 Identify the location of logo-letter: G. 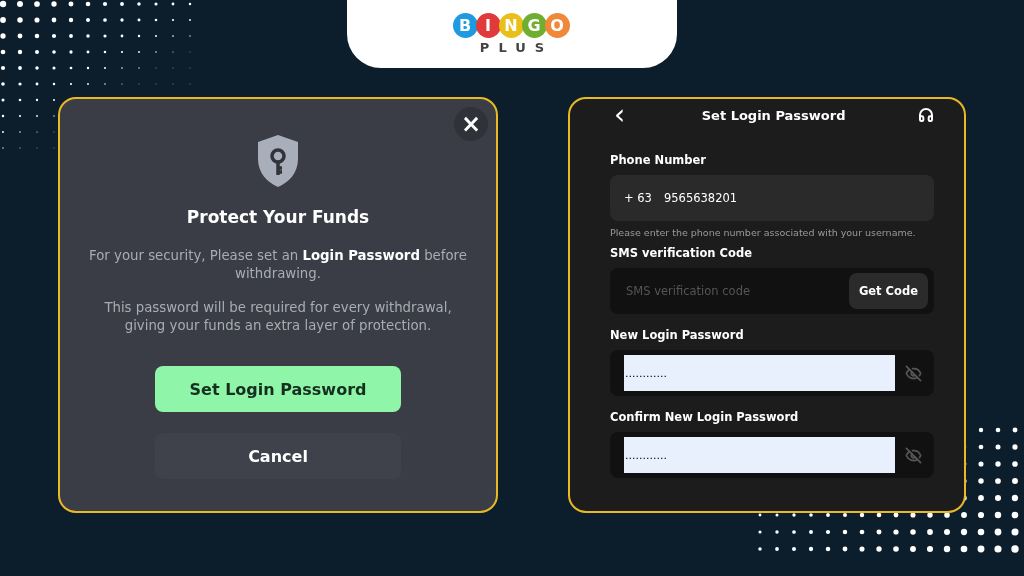
(534, 25).